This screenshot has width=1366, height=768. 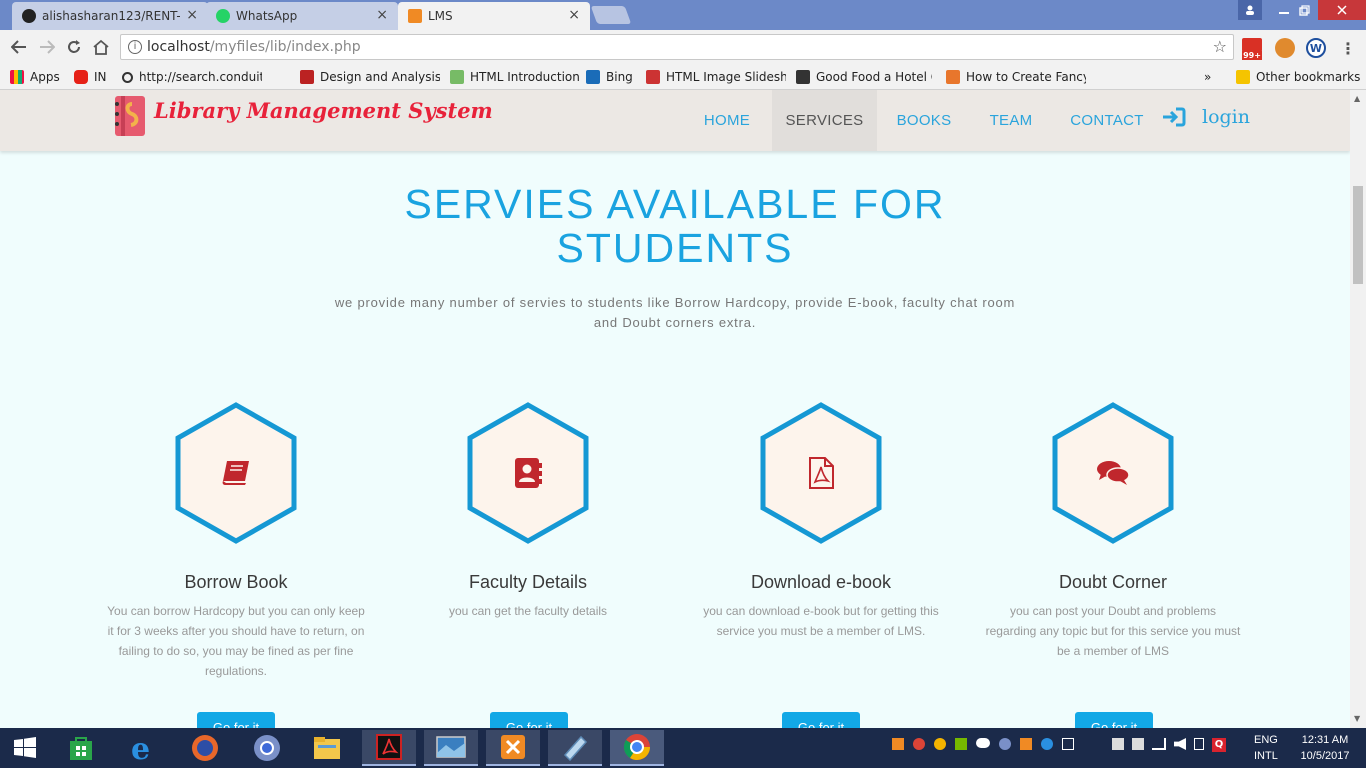 I want to click on bookmark-design-analysis: Design and Analysis o, so click(x=370, y=77).